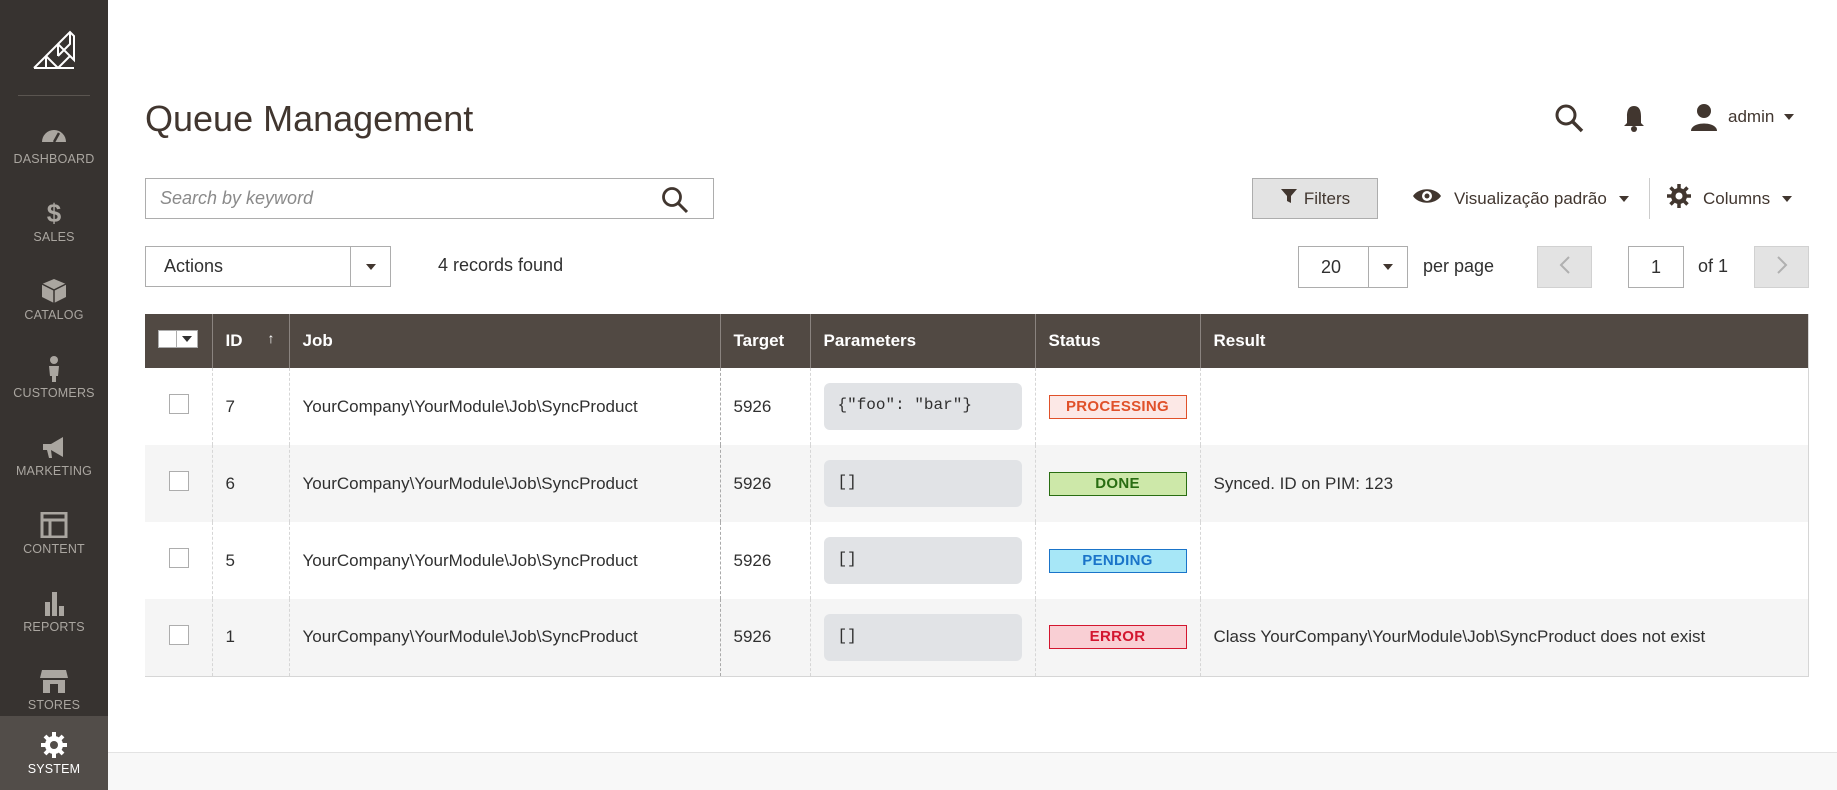 The height and width of the screenshot is (790, 1837). I want to click on search-icon, so click(675, 200).